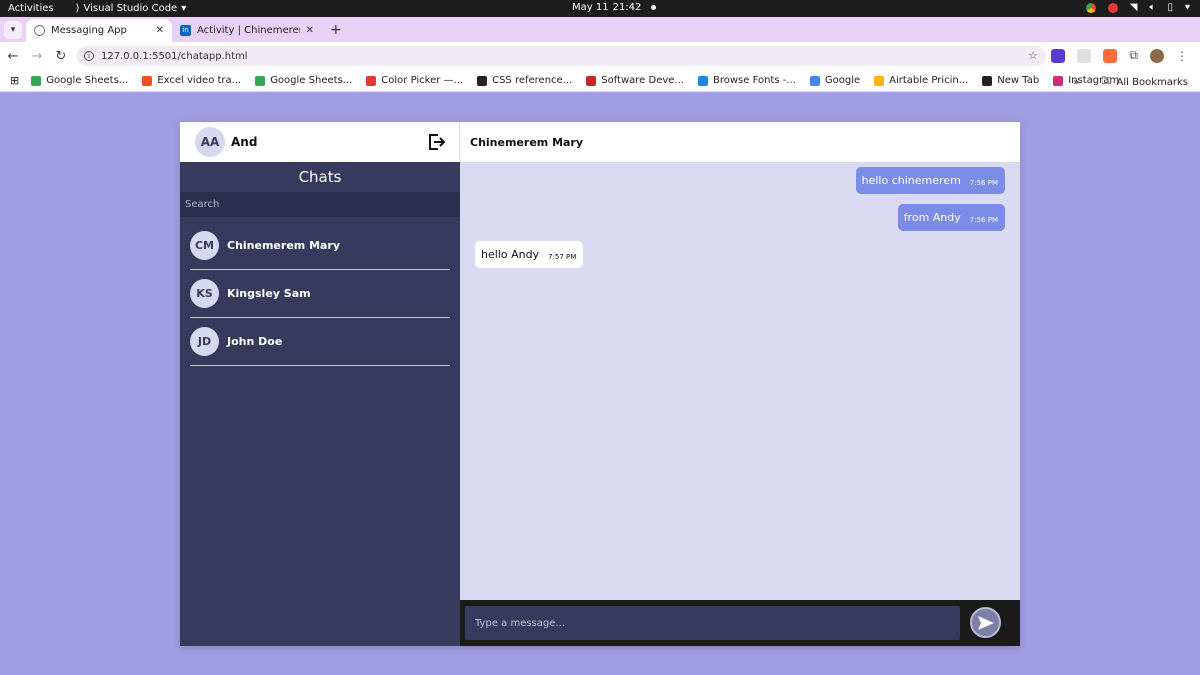 The width and height of the screenshot is (1200, 675). What do you see at coordinates (740, 142) in the screenshot?
I see `conversation-header: Chinemerem Mary` at bounding box center [740, 142].